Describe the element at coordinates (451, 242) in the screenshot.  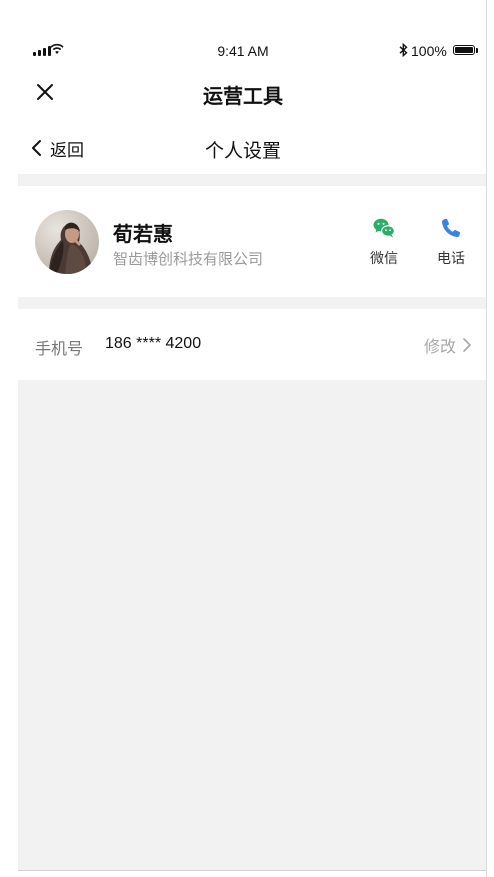
I see `call-button: 电话` at that location.